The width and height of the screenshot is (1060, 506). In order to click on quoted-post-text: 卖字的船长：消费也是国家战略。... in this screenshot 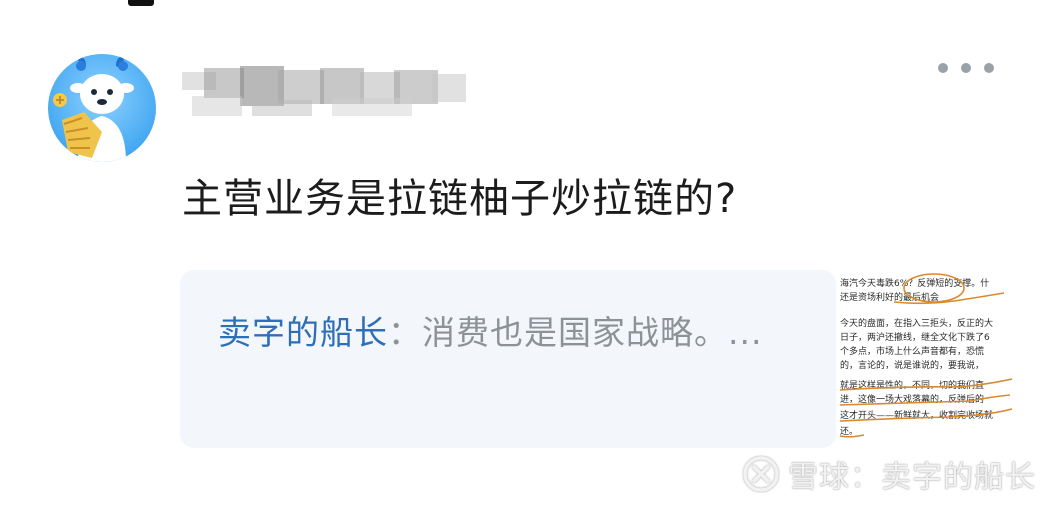, I will do `click(498, 333)`.